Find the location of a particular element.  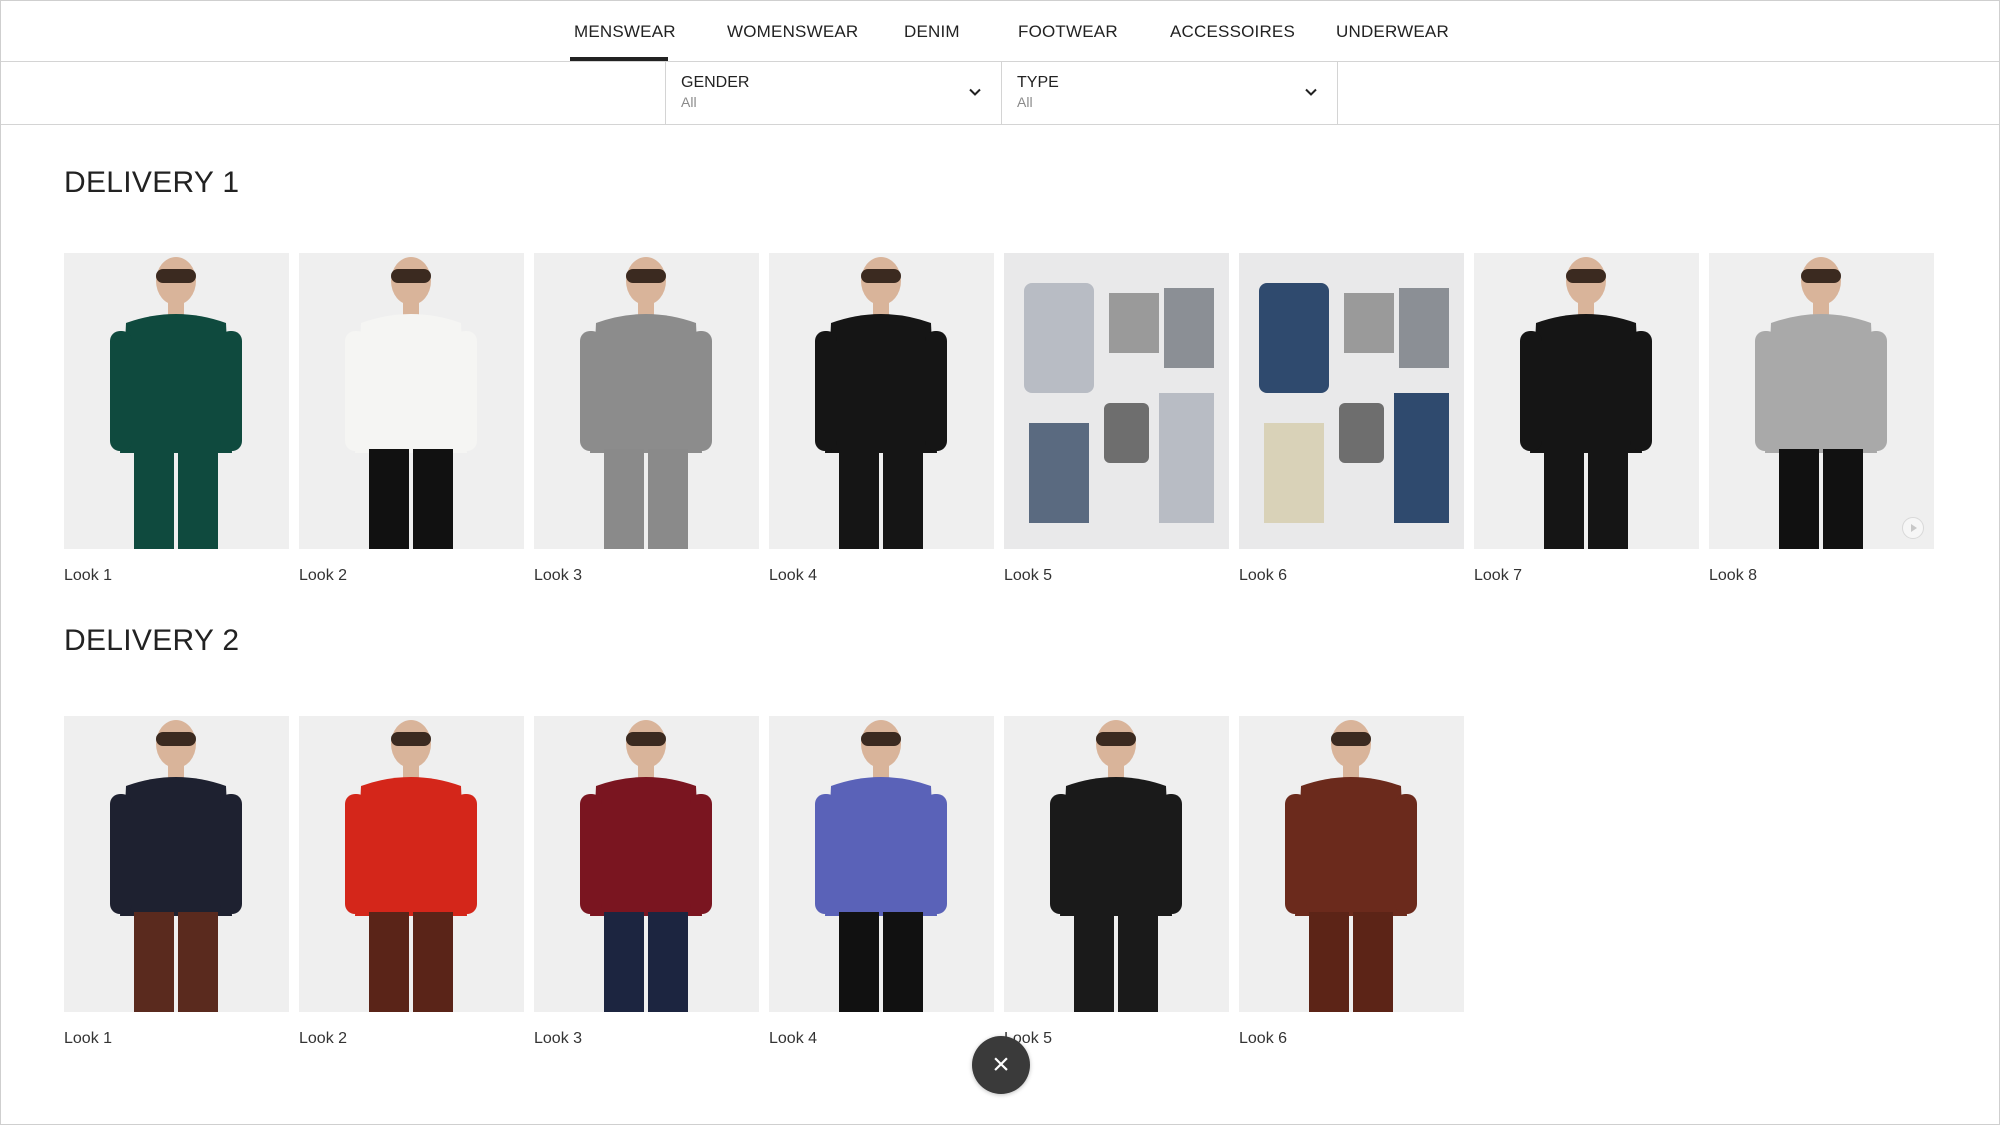

section-title-delivery-1: DELIVERY 1 is located at coordinates (152, 182).